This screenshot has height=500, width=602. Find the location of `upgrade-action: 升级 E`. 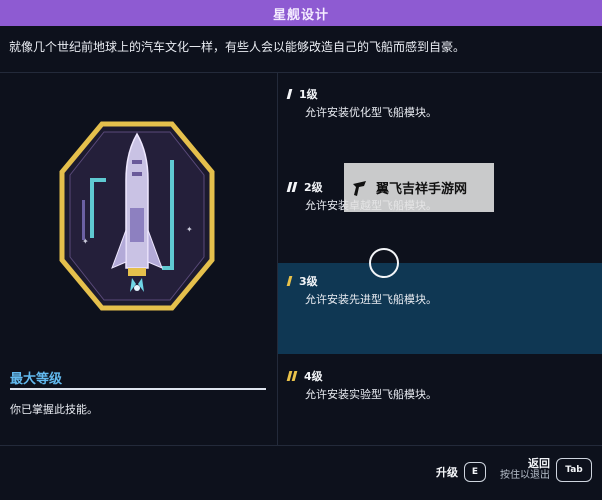

upgrade-action: 升级 E is located at coordinates (461, 472).